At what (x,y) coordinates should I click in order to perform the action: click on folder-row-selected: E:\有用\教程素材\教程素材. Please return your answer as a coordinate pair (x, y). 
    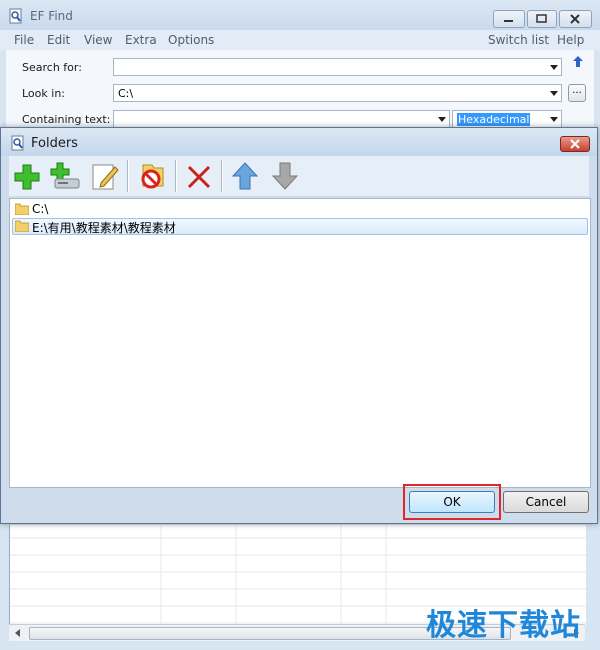
    Looking at the image, I should click on (300, 226).